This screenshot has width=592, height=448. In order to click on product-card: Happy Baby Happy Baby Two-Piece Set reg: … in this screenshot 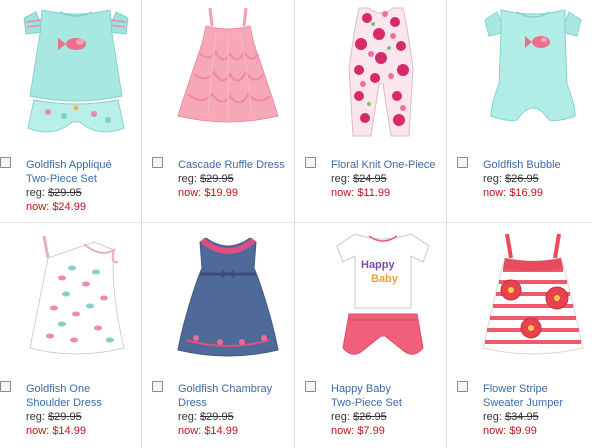, I will do `click(381, 335)`.